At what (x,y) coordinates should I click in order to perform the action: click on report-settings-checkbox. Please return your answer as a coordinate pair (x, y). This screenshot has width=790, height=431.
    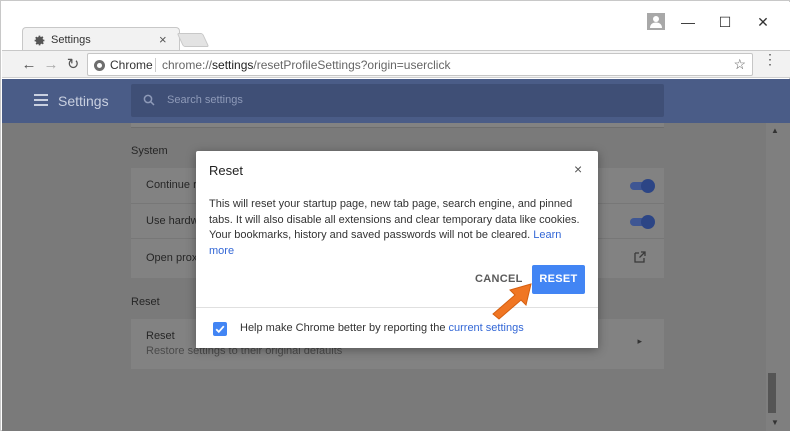
    Looking at the image, I should click on (220, 329).